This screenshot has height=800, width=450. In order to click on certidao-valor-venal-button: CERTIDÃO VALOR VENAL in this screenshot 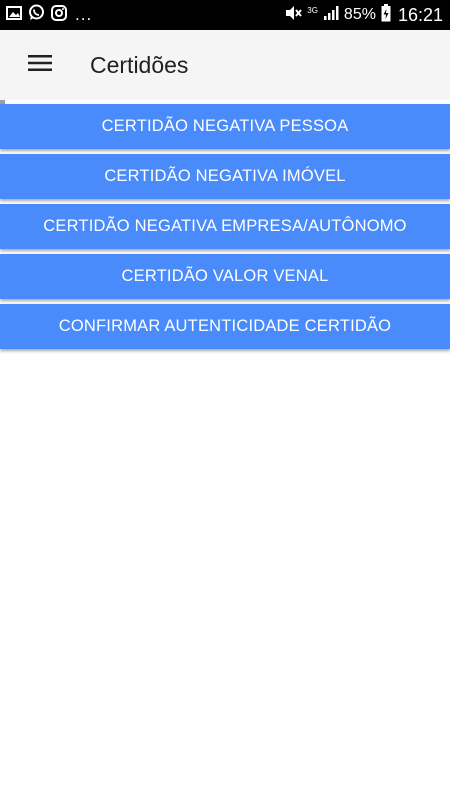, I will do `click(225, 276)`.